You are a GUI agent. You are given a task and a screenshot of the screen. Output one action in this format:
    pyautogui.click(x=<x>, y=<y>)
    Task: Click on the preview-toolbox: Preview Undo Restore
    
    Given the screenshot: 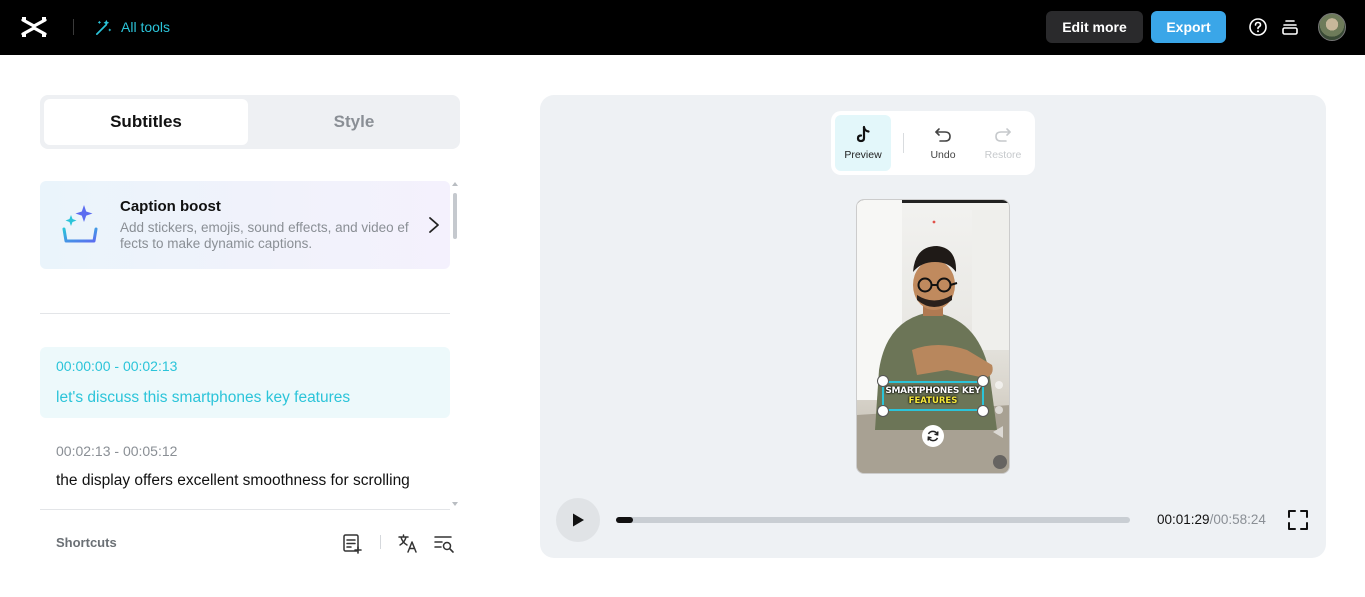 What is the action you would take?
    pyautogui.click(x=933, y=143)
    